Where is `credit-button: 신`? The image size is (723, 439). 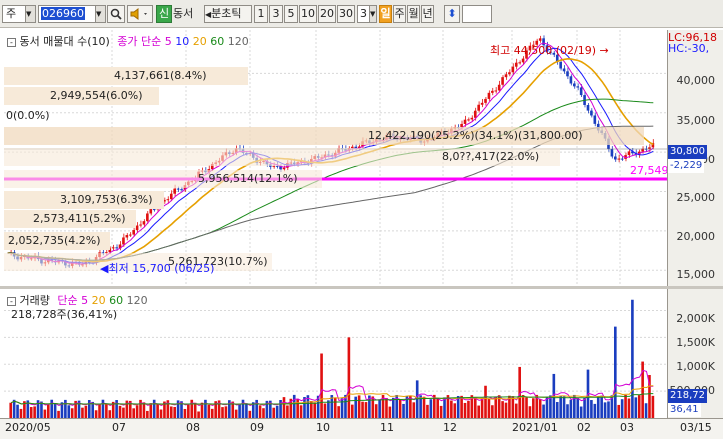
credit-button: 신 is located at coordinates (164, 14).